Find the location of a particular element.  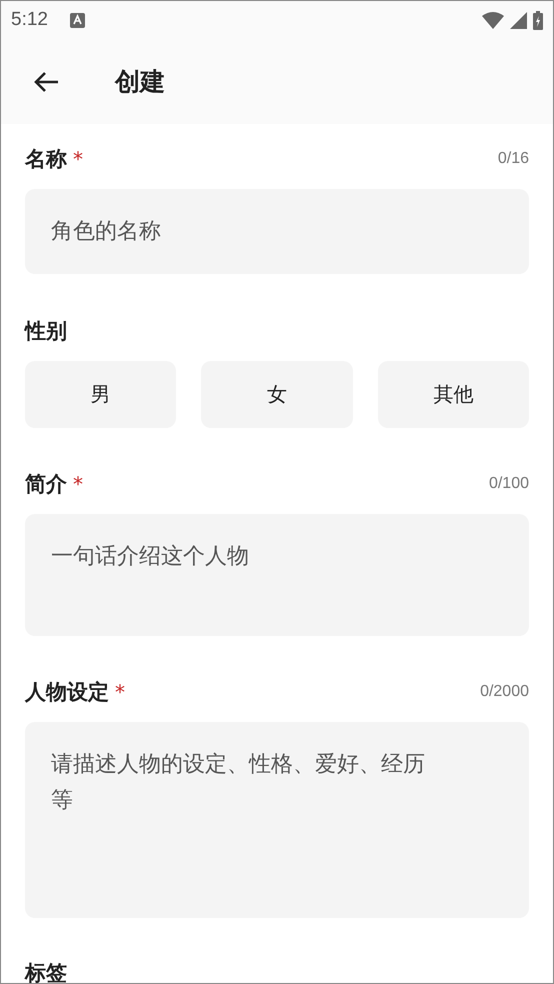

keyboard-app-icon is located at coordinates (77, 20).